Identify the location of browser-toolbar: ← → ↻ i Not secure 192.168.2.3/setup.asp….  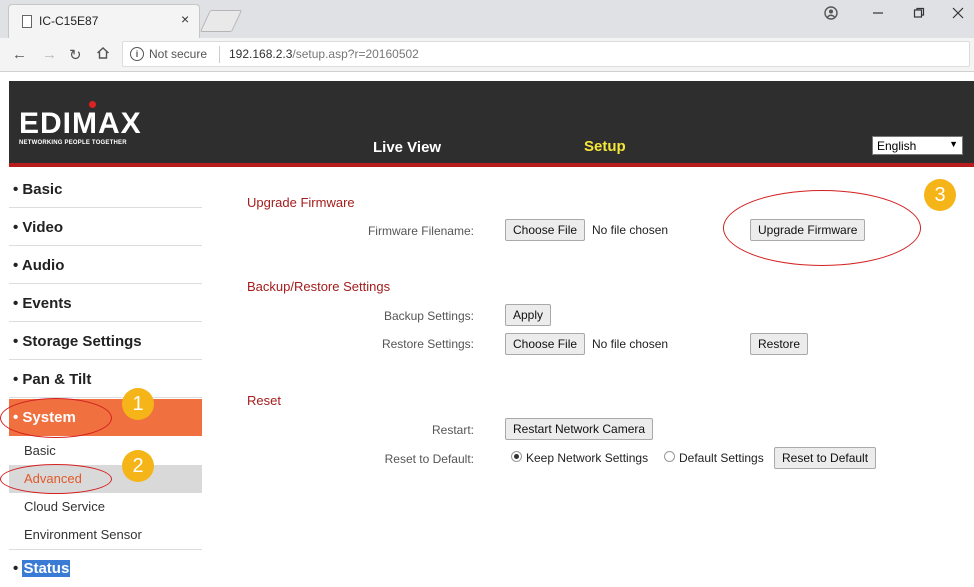
(487, 55).